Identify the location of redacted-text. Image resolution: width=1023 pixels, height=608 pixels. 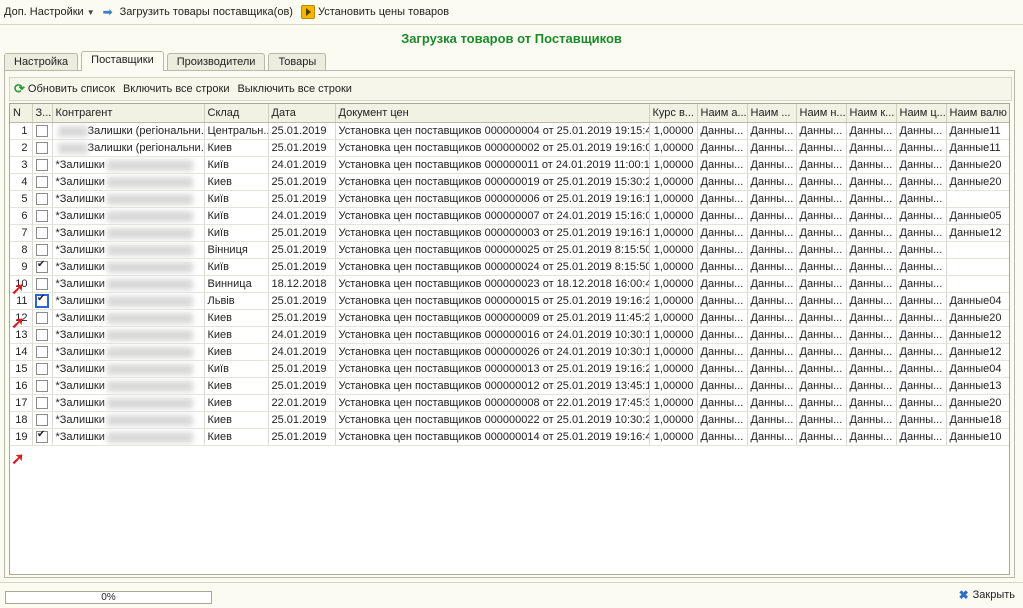
(149, 369).